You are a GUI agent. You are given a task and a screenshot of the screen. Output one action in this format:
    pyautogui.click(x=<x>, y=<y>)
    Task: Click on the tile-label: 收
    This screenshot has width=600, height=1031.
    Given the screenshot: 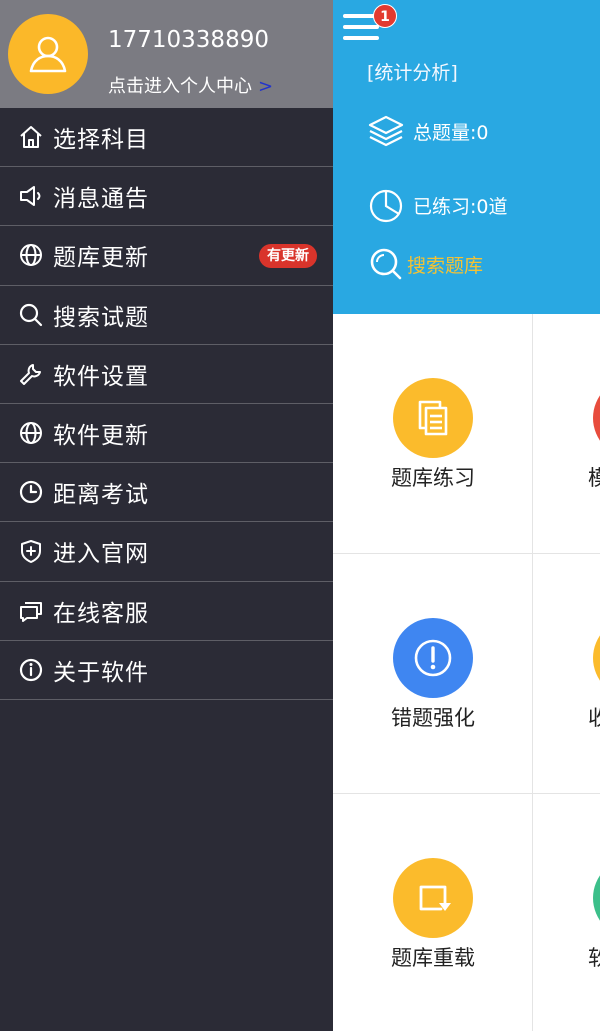 What is the action you would take?
    pyautogui.click(x=594, y=718)
    